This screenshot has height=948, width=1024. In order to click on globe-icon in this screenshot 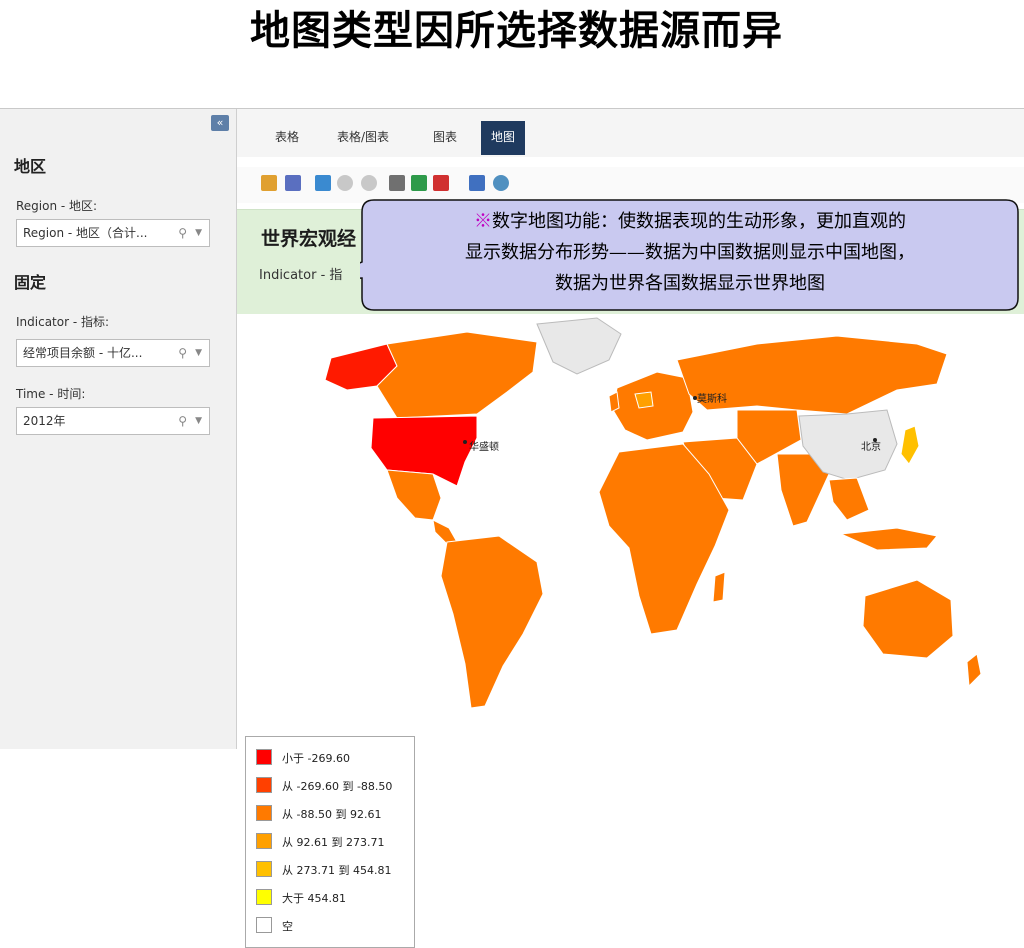, I will do `click(501, 183)`.